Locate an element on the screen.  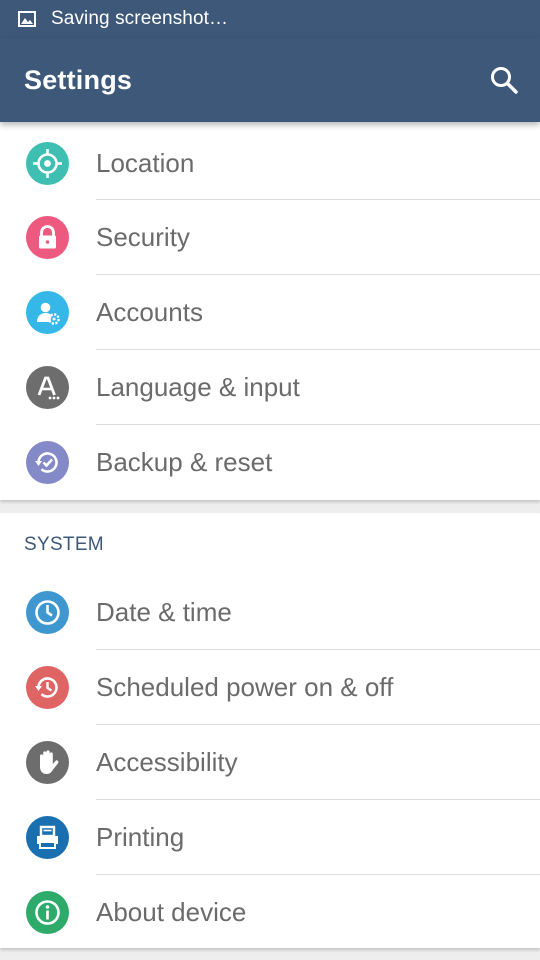
language-icon is located at coordinates (47, 387).